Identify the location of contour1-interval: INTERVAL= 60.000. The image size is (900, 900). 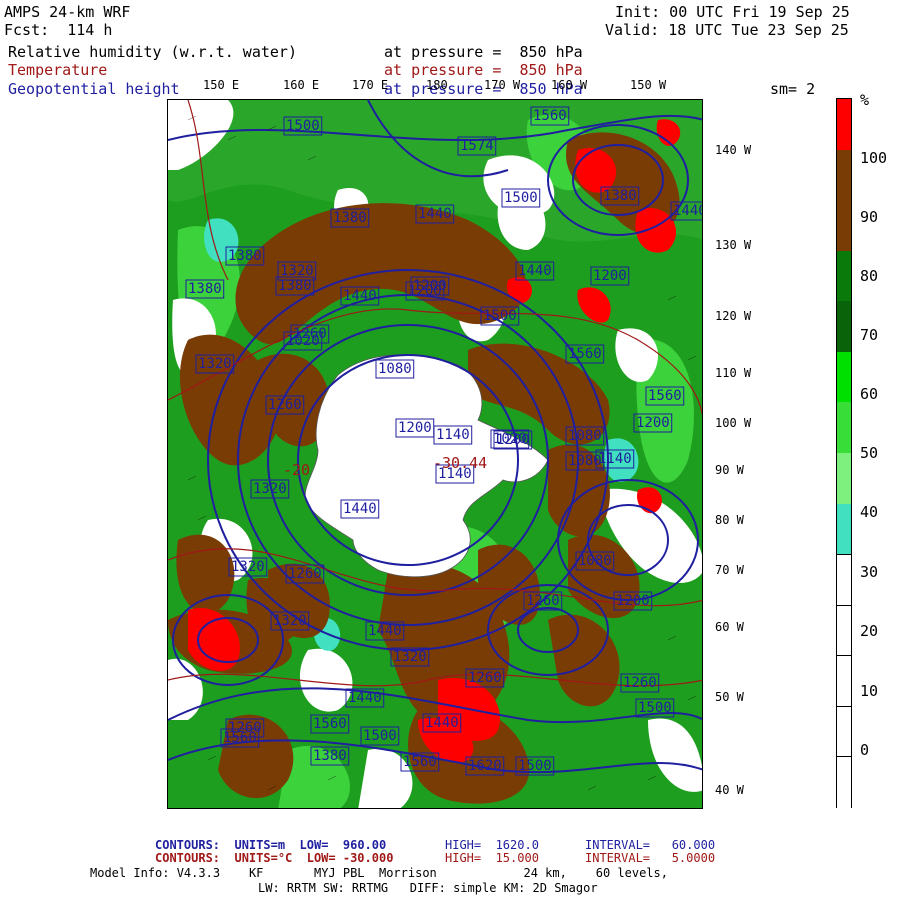
(650, 845).